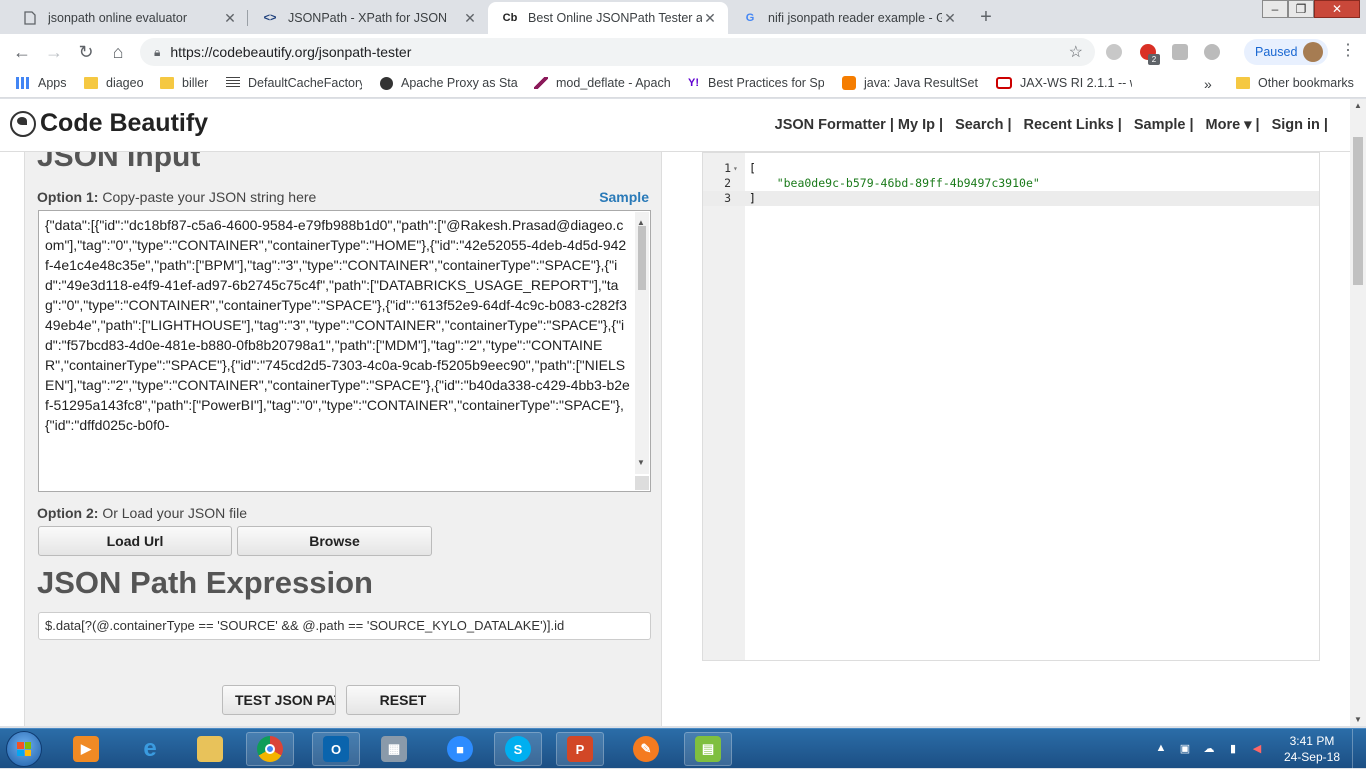  Describe the element at coordinates (184, 83) in the screenshot. I see `bookmark-biller: biller` at that location.